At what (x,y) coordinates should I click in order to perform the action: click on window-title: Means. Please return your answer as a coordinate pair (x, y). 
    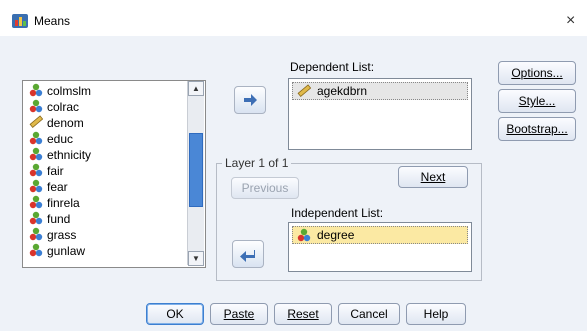
    Looking at the image, I should click on (52, 21).